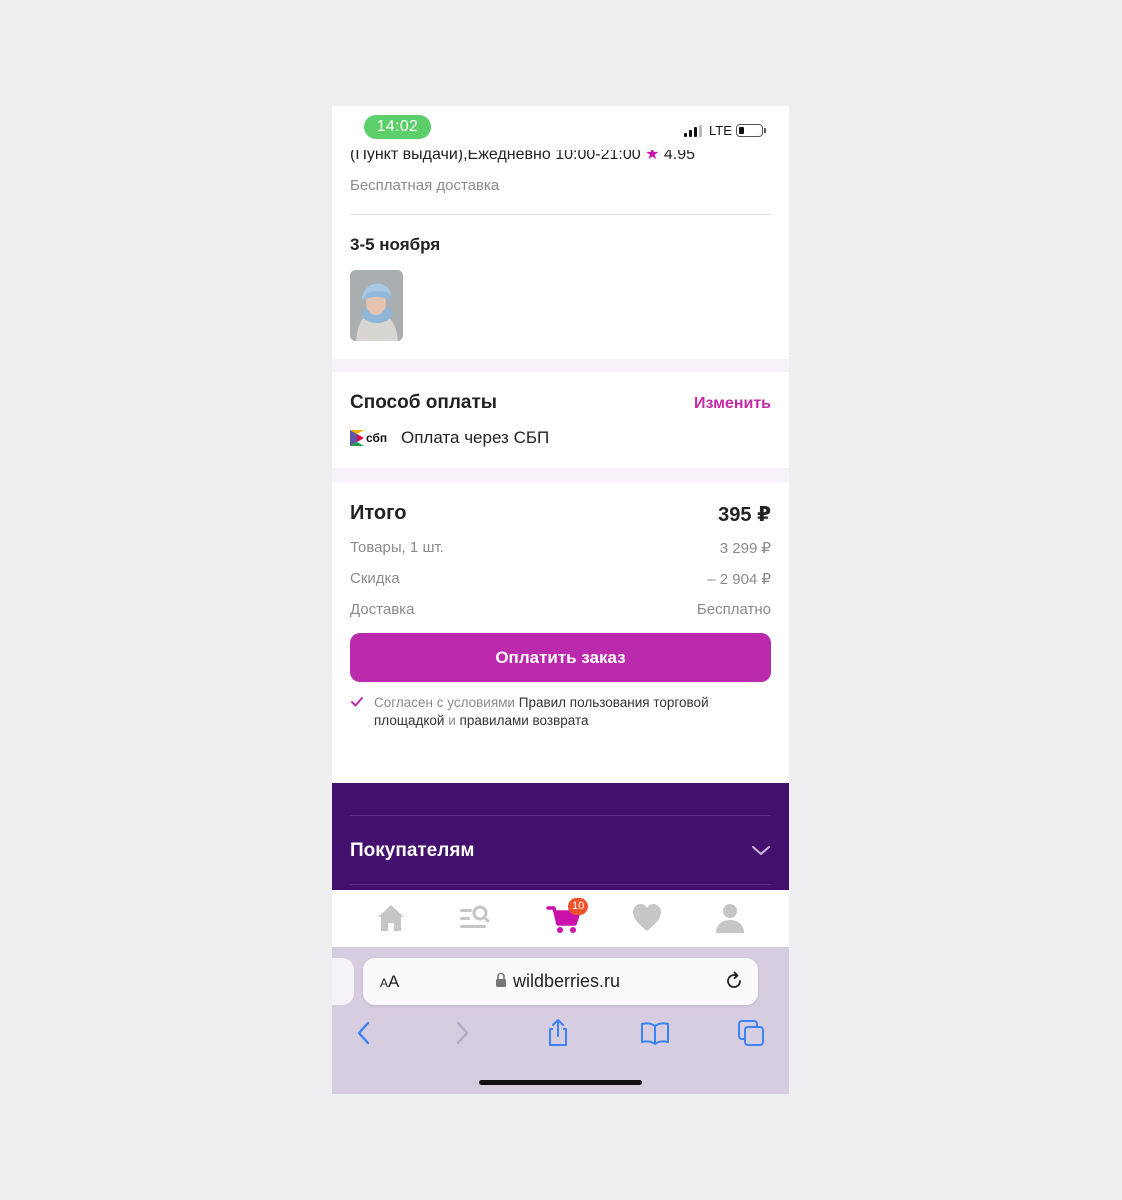 The width and height of the screenshot is (1122, 1200). What do you see at coordinates (560, 918) in the screenshot?
I see `bottom-tab-bar` at bounding box center [560, 918].